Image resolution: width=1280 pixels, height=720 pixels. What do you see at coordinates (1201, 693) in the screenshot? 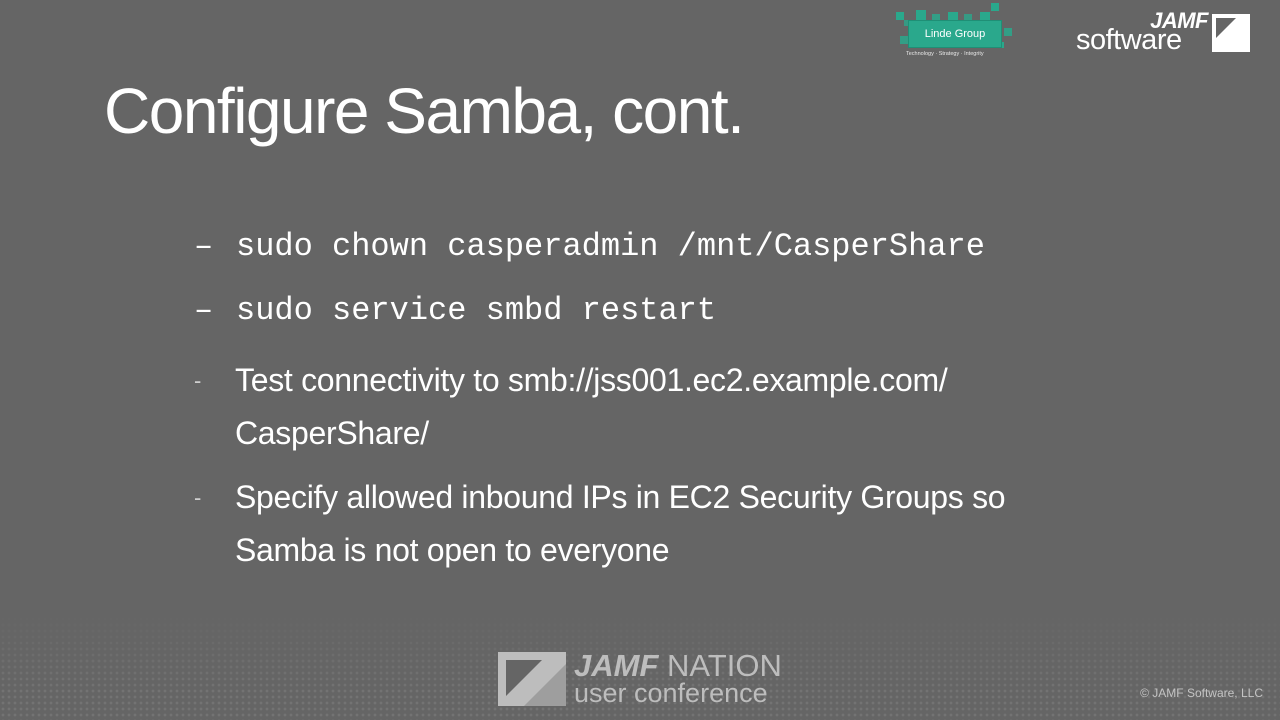
I see `copyright-notice: © JAMF Software, LLC` at bounding box center [1201, 693].